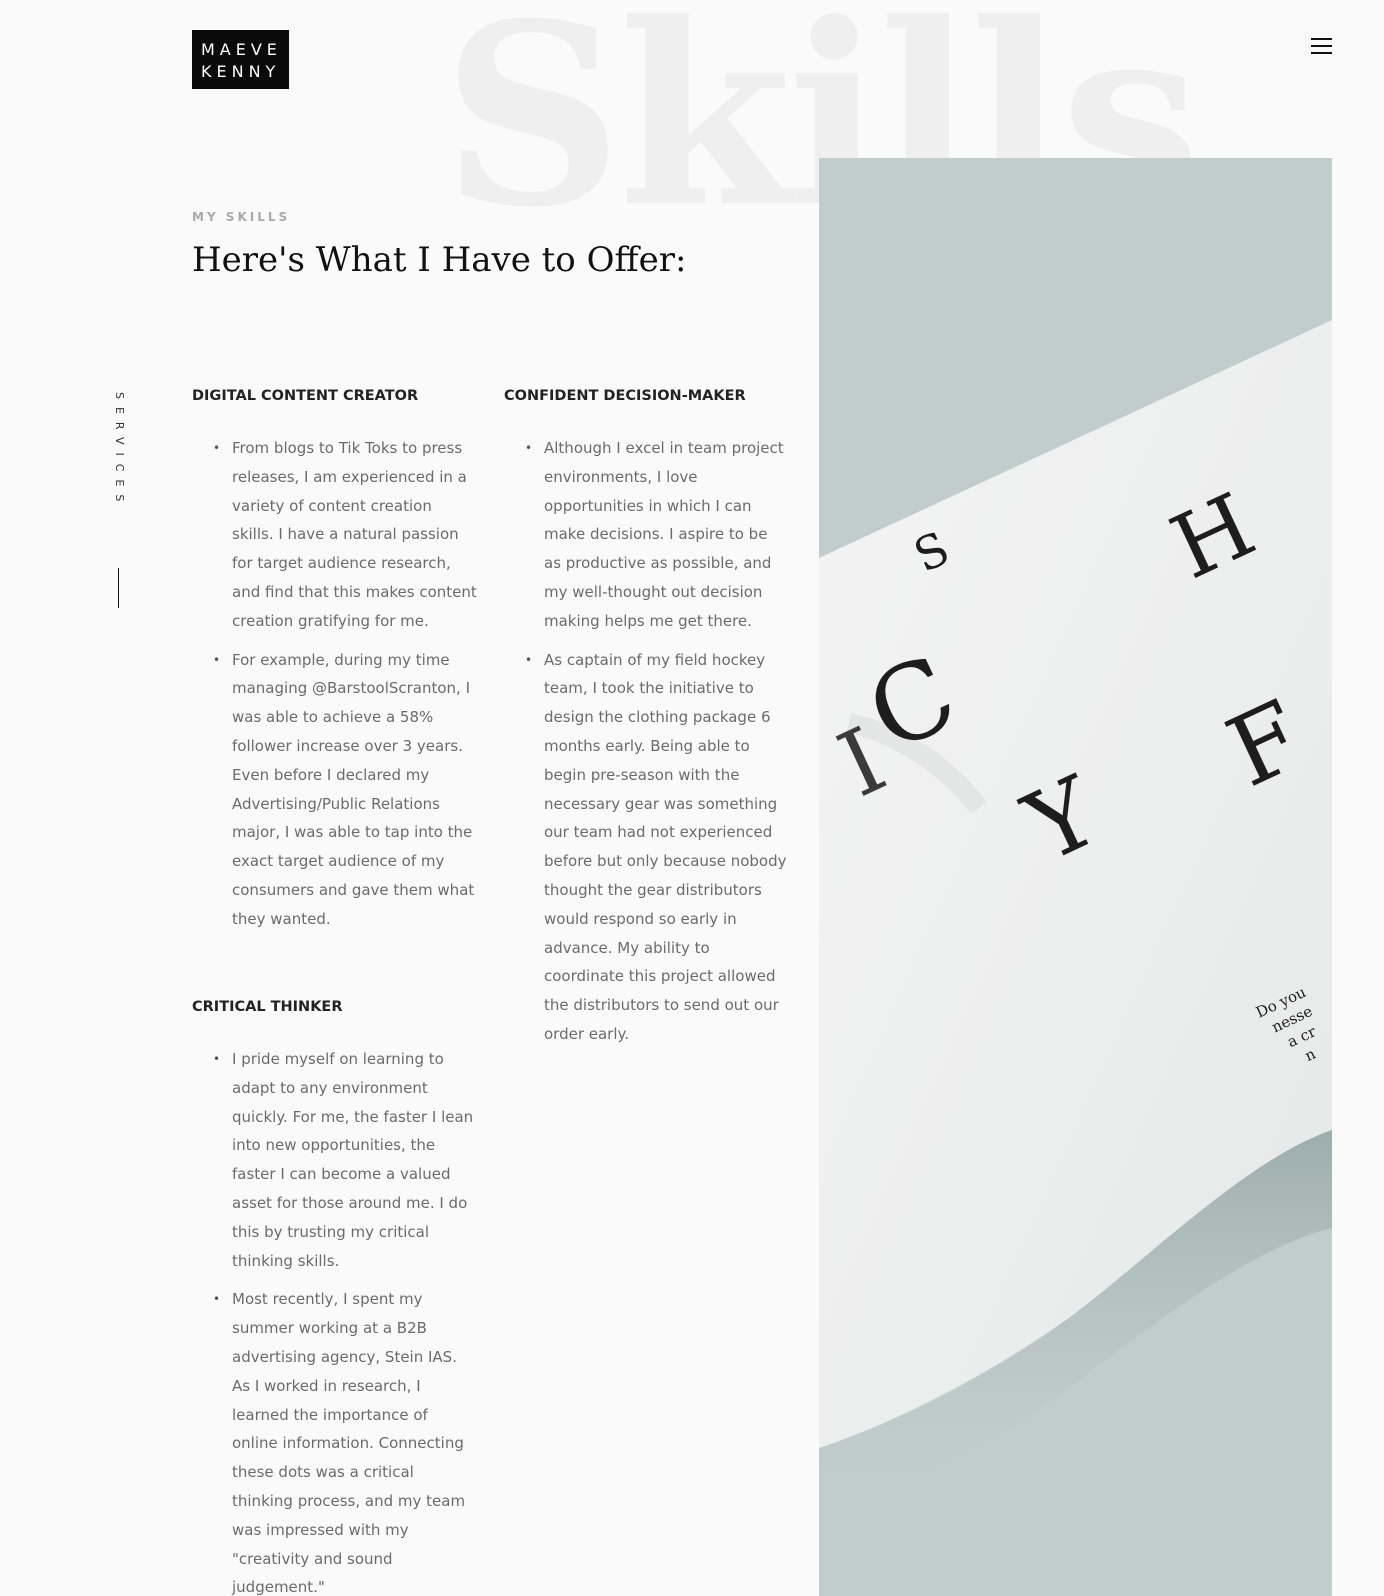 The height and width of the screenshot is (1596, 1384). What do you see at coordinates (625, 396) in the screenshot?
I see `skill-heading: CONFIDENT DECISION-MAKER` at bounding box center [625, 396].